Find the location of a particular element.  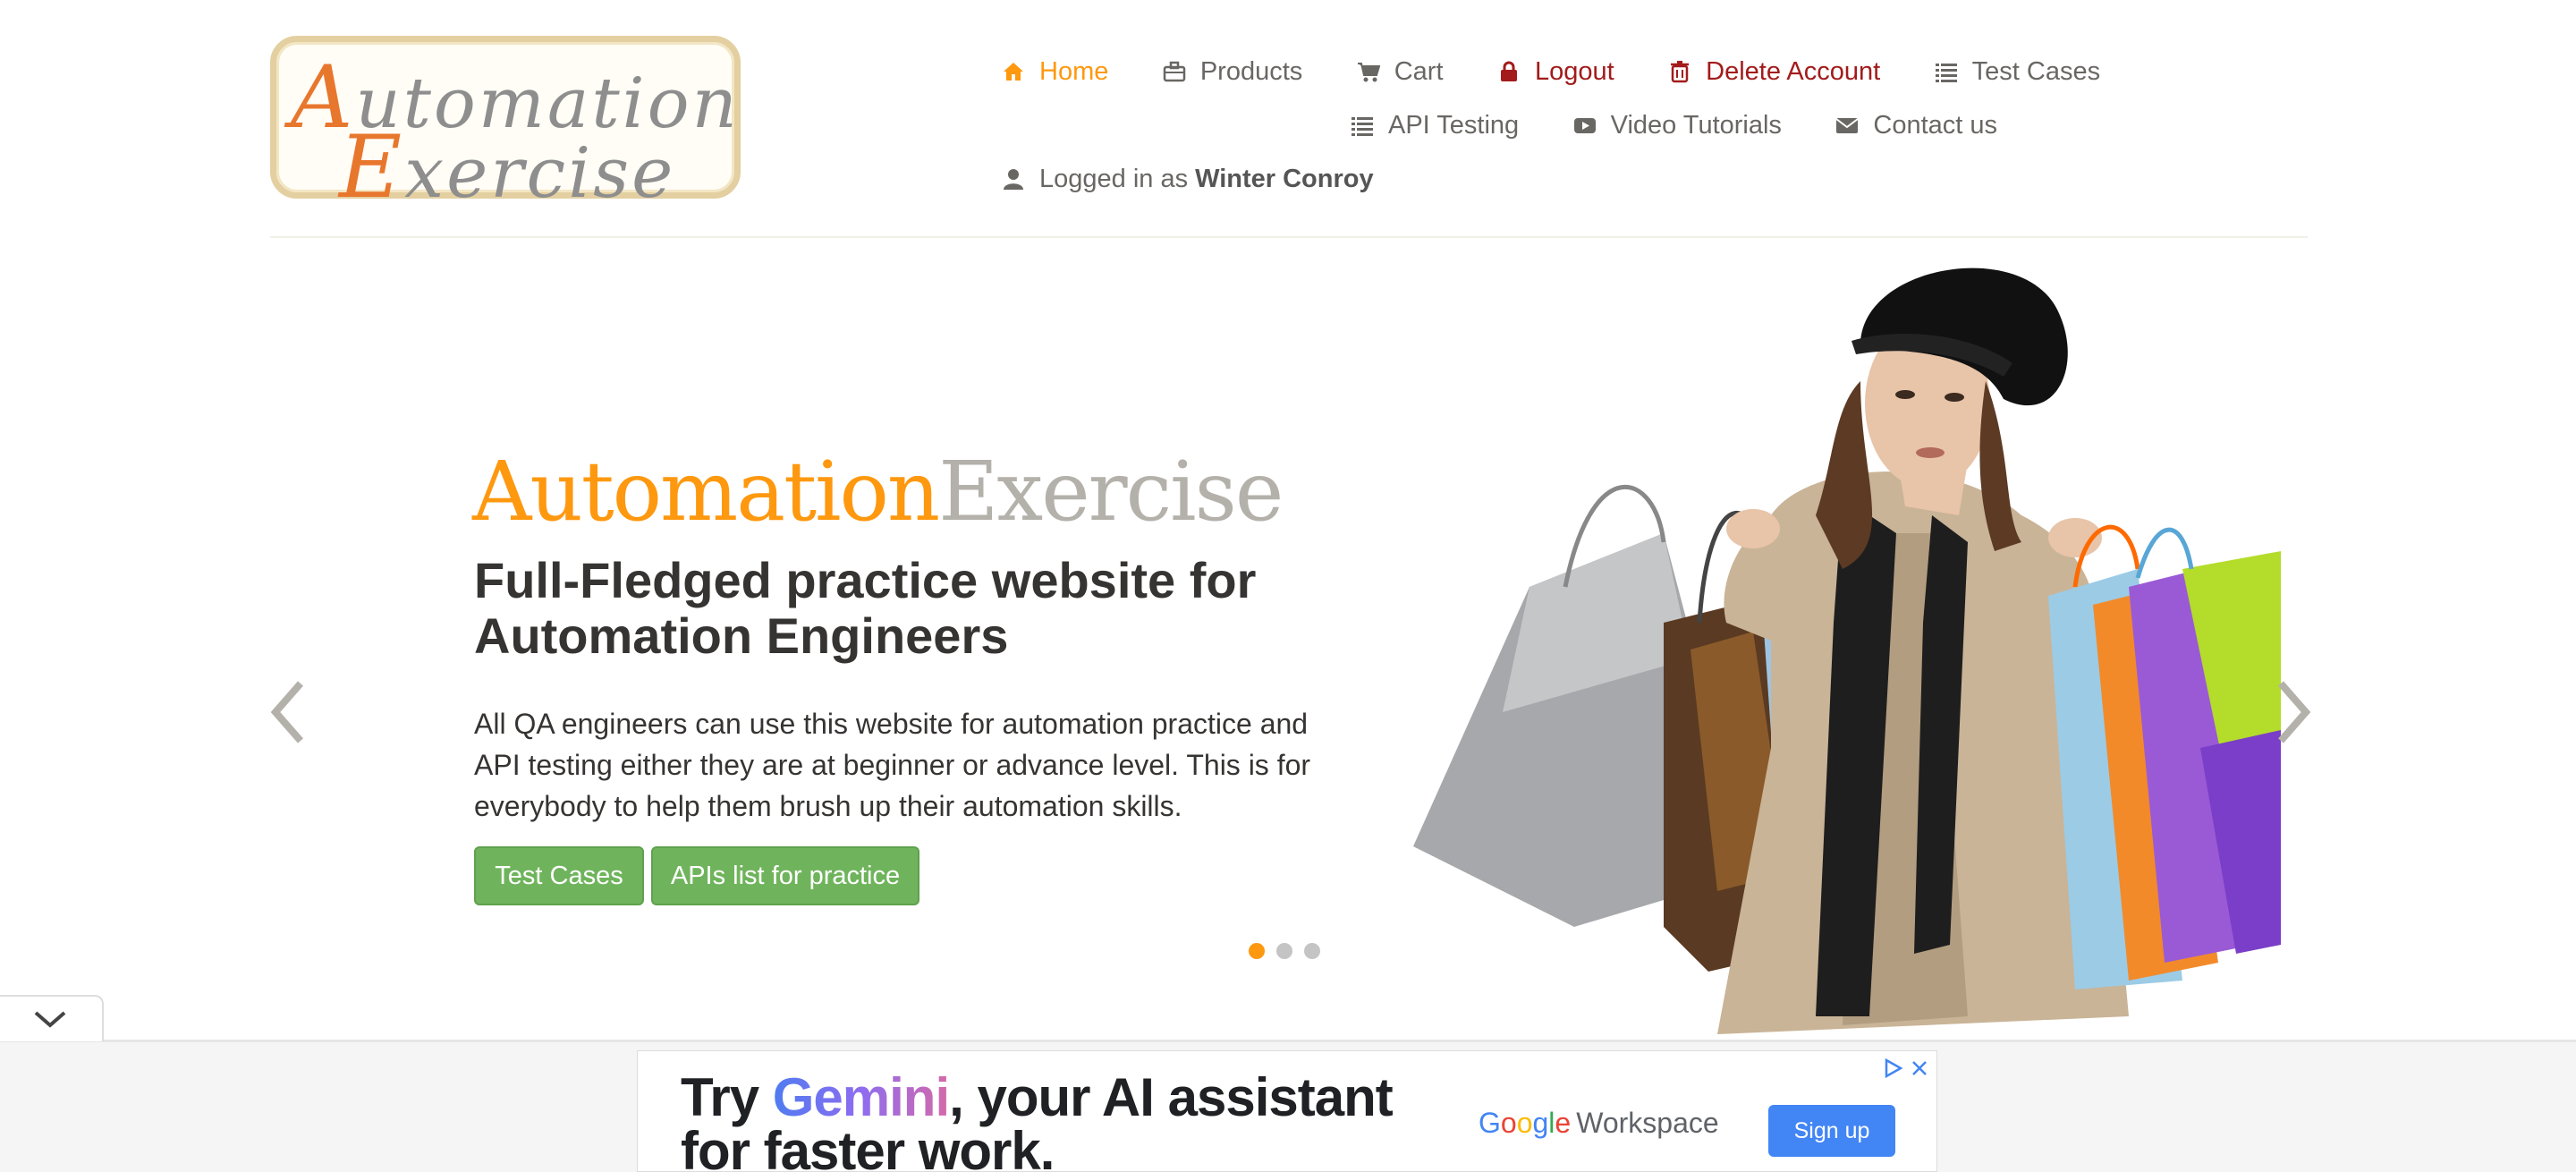

nav-test-cases-label: Test Cases is located at coordinates (2036, 71).